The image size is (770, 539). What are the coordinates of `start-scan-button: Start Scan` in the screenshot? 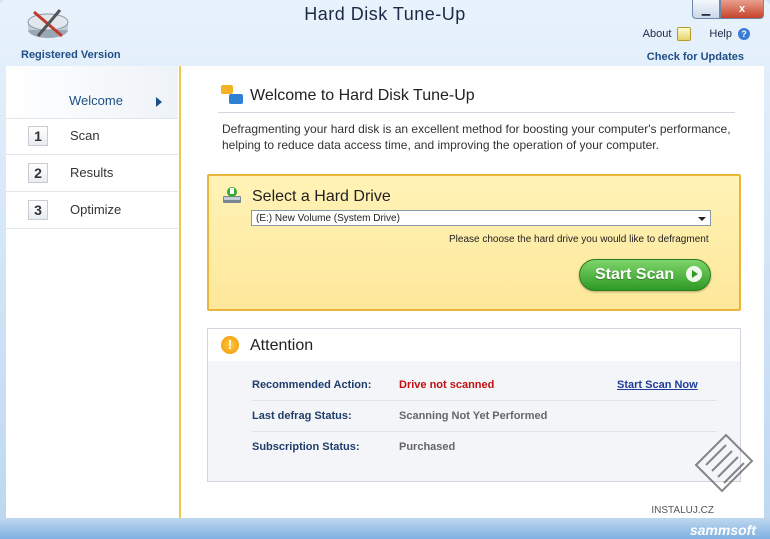 It's located at (645, 275).